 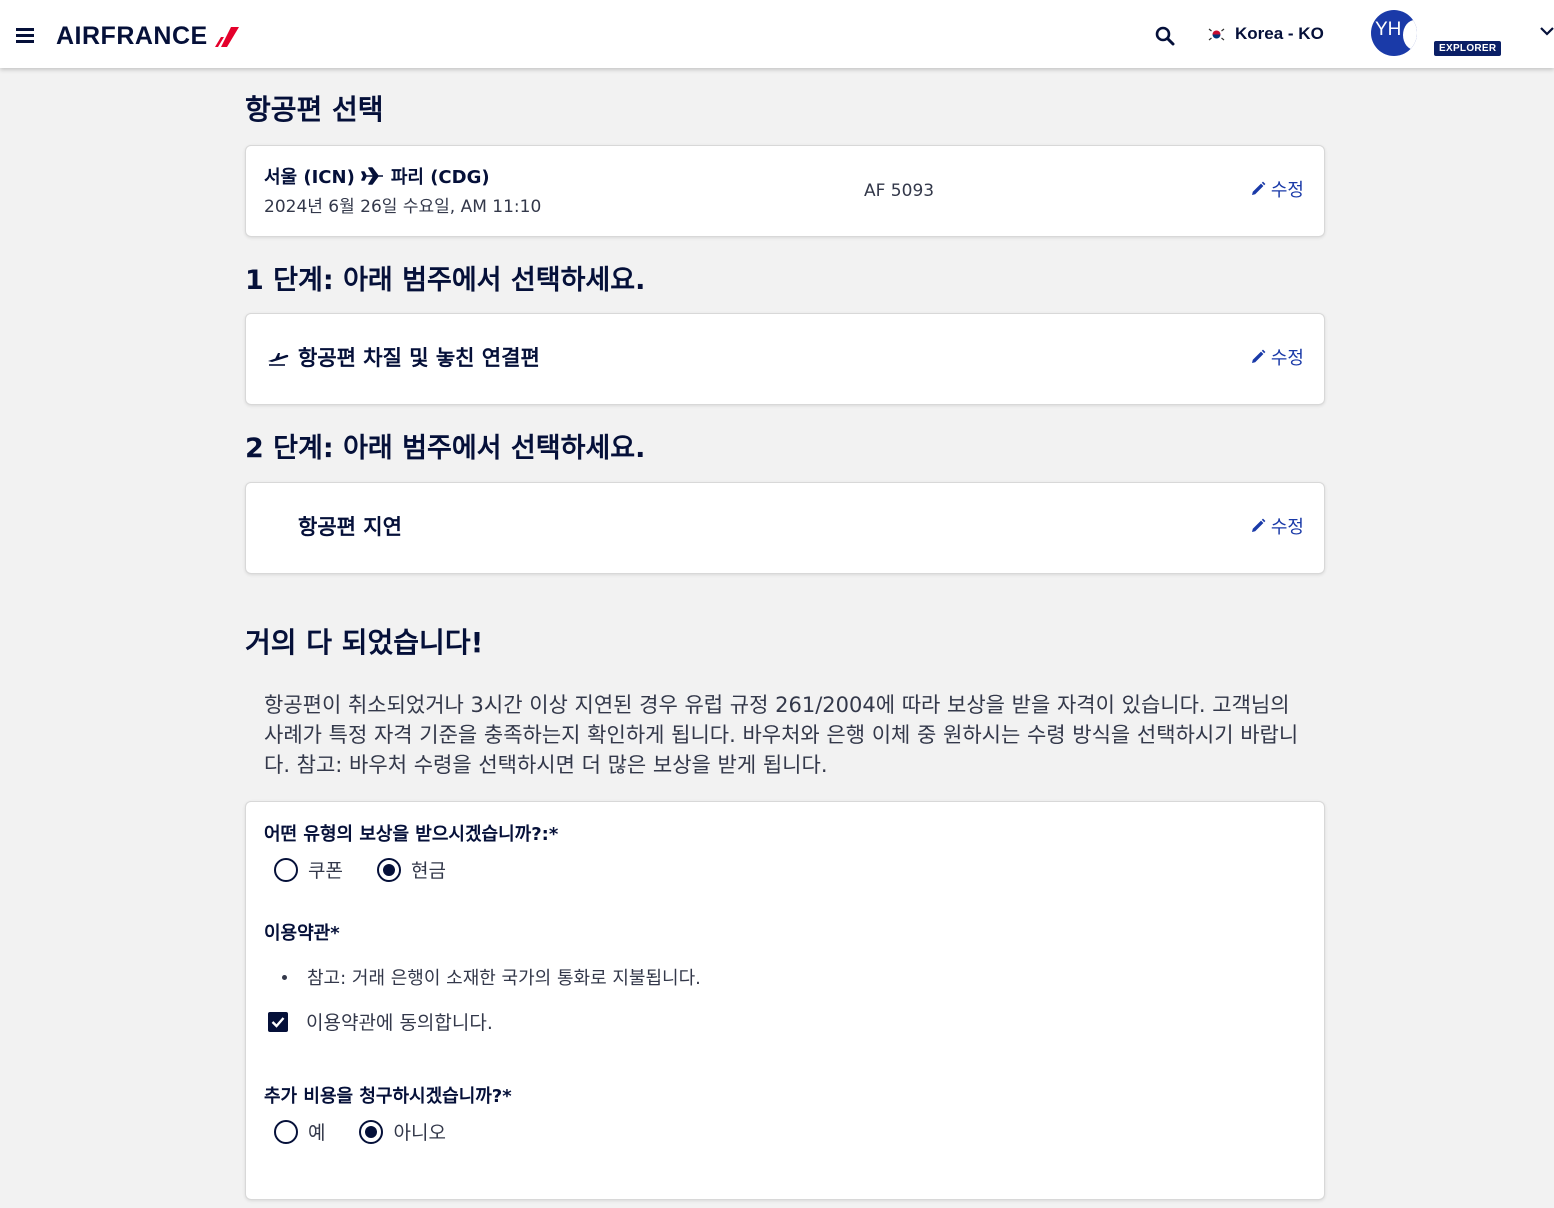 What do you see at coordinates (419, 358) in the screenshot?
I see `step1-selection: 항공편 차질 및 놓친 연결편` at bounding box center [419, 358].